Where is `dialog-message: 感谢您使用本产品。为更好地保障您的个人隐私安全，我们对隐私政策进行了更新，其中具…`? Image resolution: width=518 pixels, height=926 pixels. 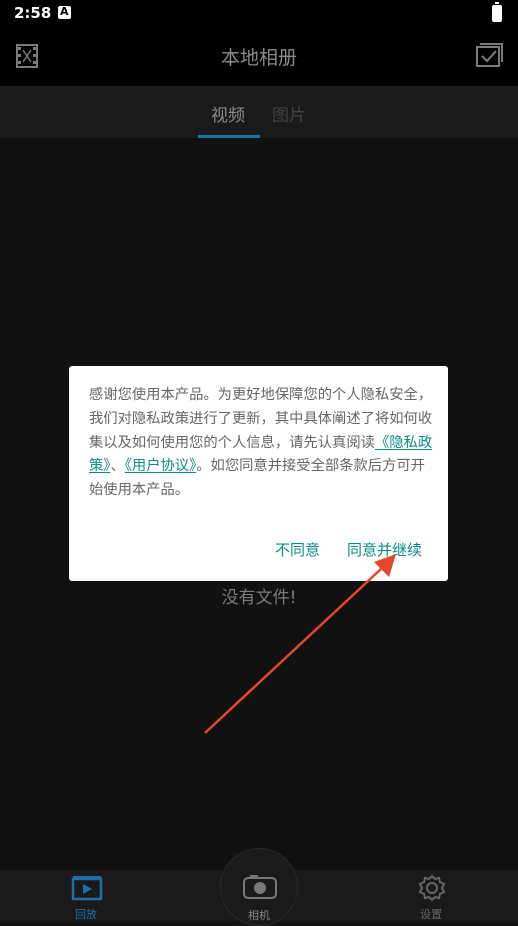
dialog-message: 感谢您使用本产品。为更好地保障您的个人隐私安全，我们对隐私政策进行了更新，其中具… is located at coordinates (262, 443).